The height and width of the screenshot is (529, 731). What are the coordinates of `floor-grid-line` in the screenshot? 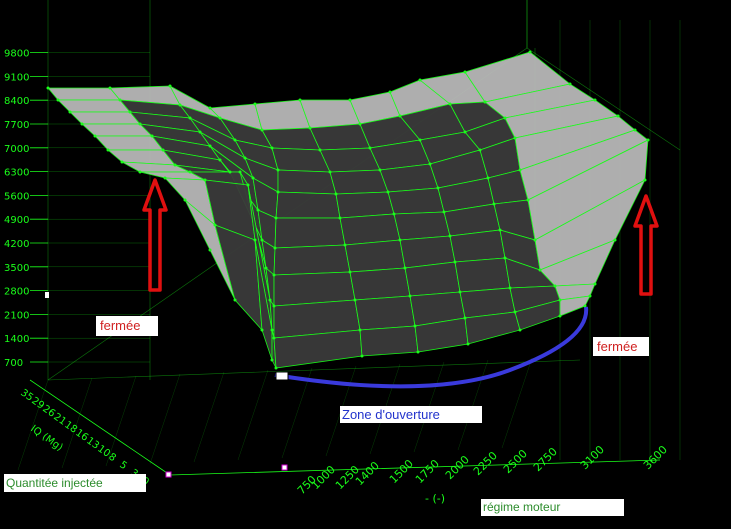 It's located at (165, 419).